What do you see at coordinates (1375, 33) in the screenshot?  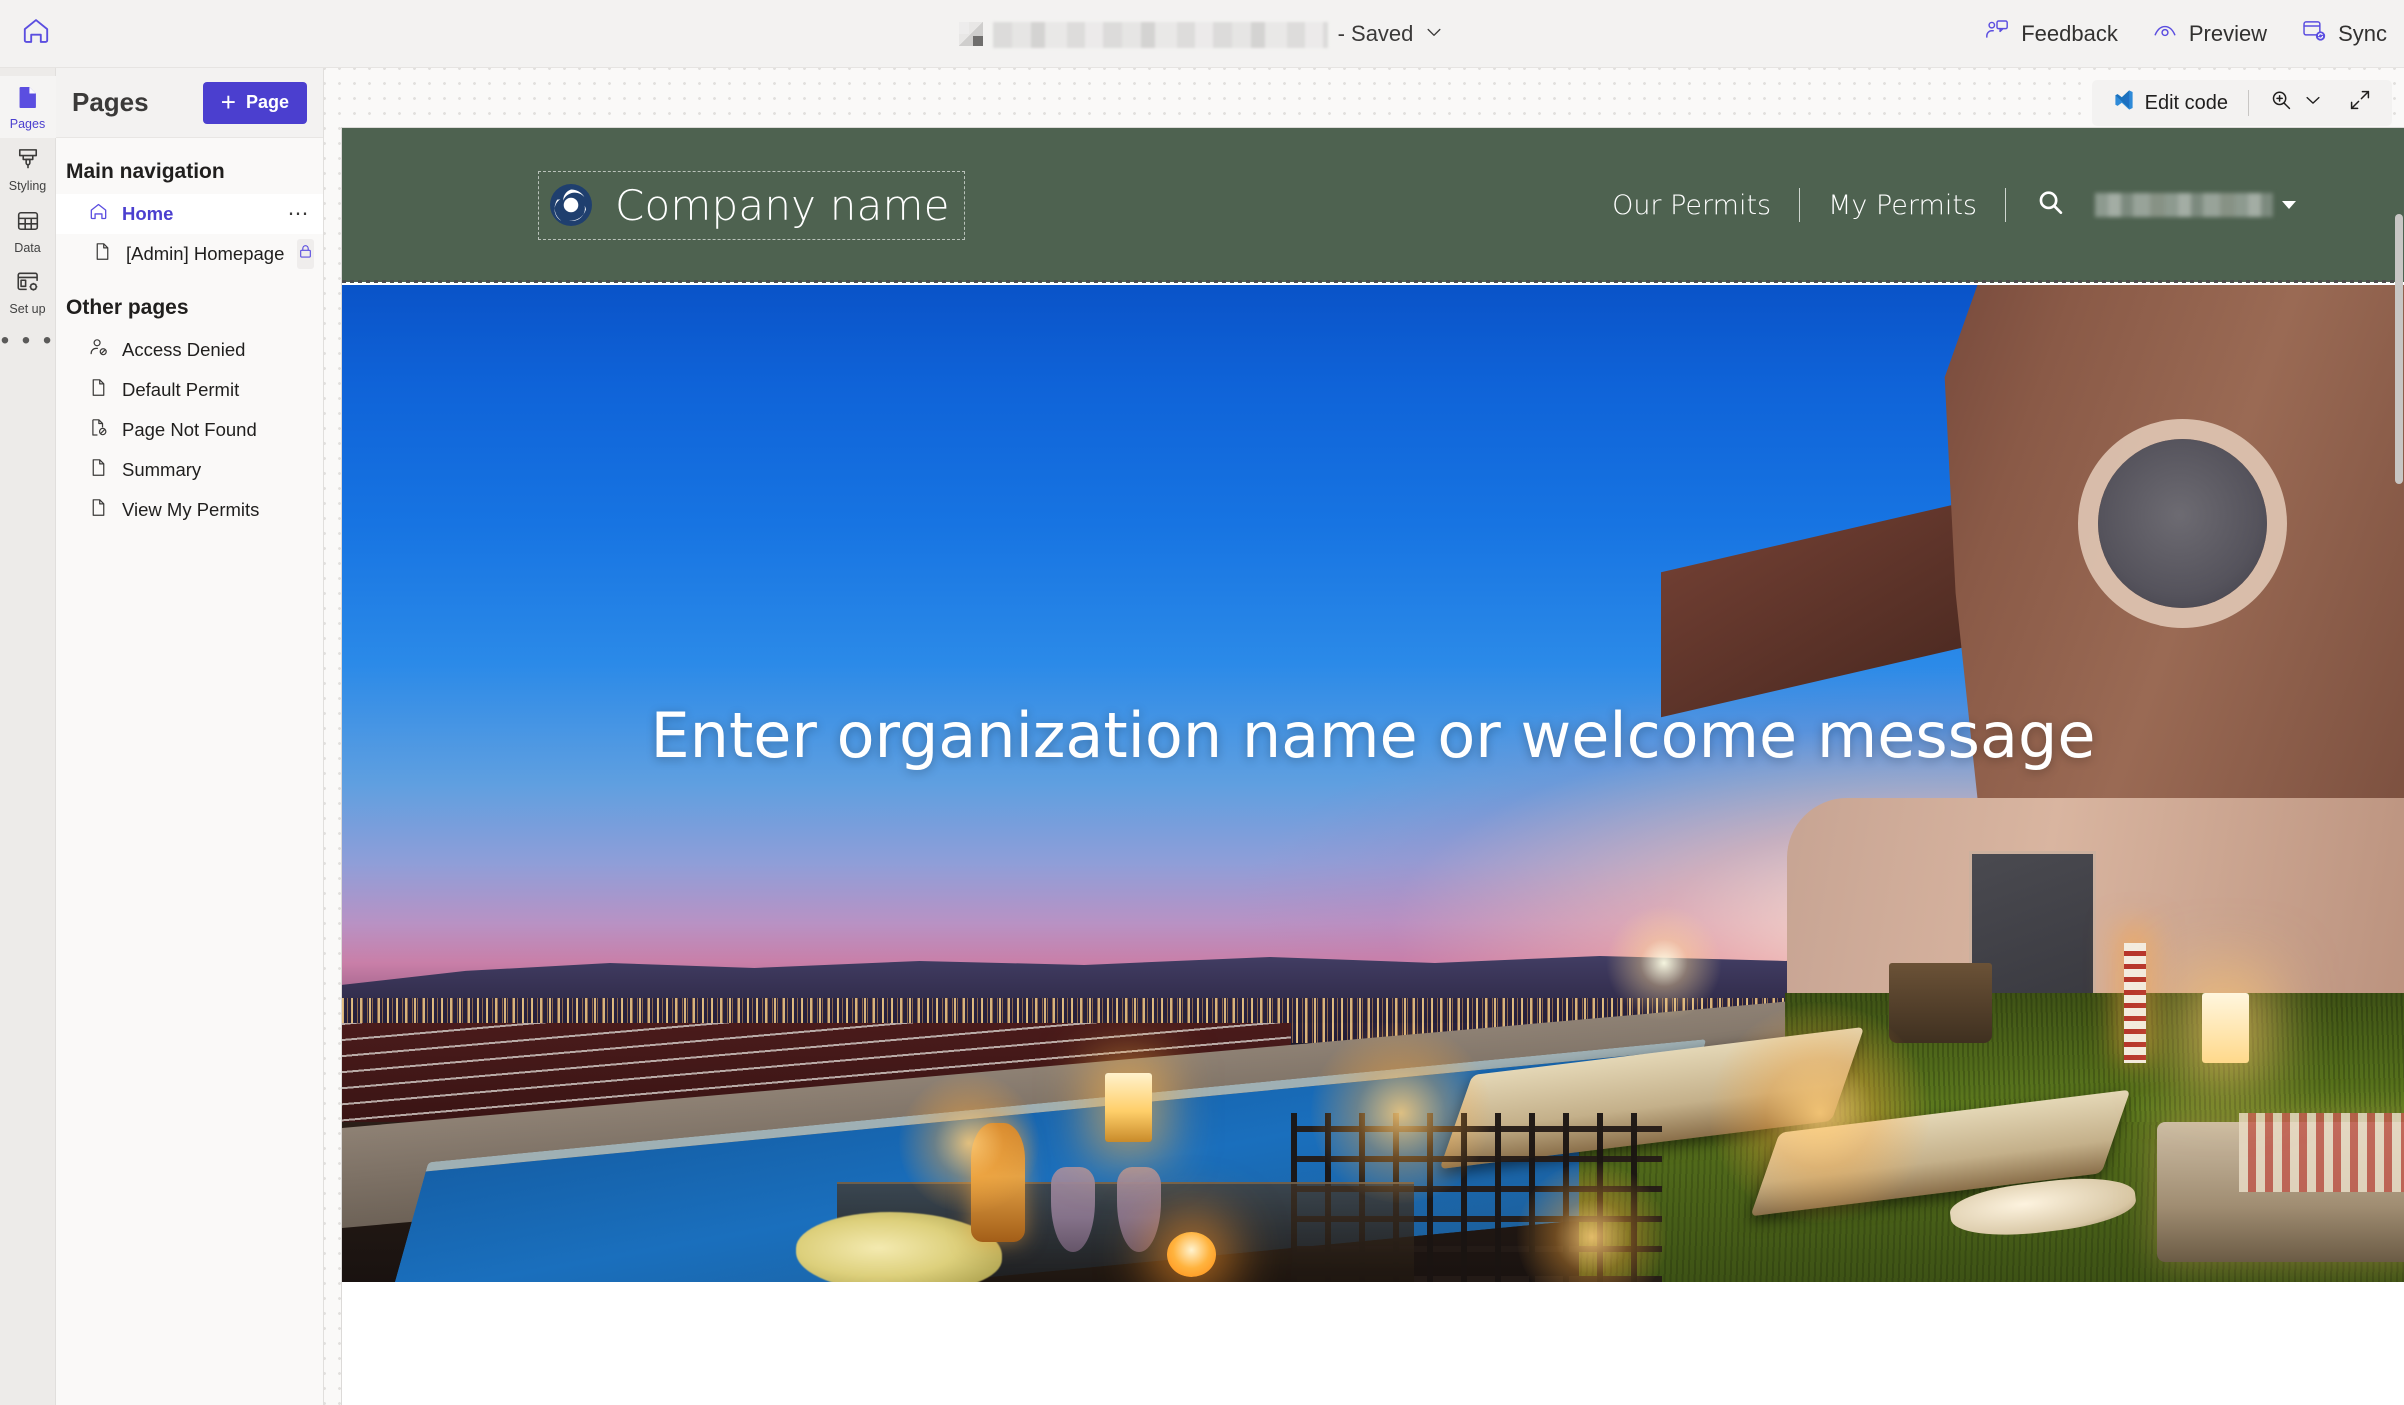 I see `save-status-label: - Saved` at bounding box center [1375, 33].